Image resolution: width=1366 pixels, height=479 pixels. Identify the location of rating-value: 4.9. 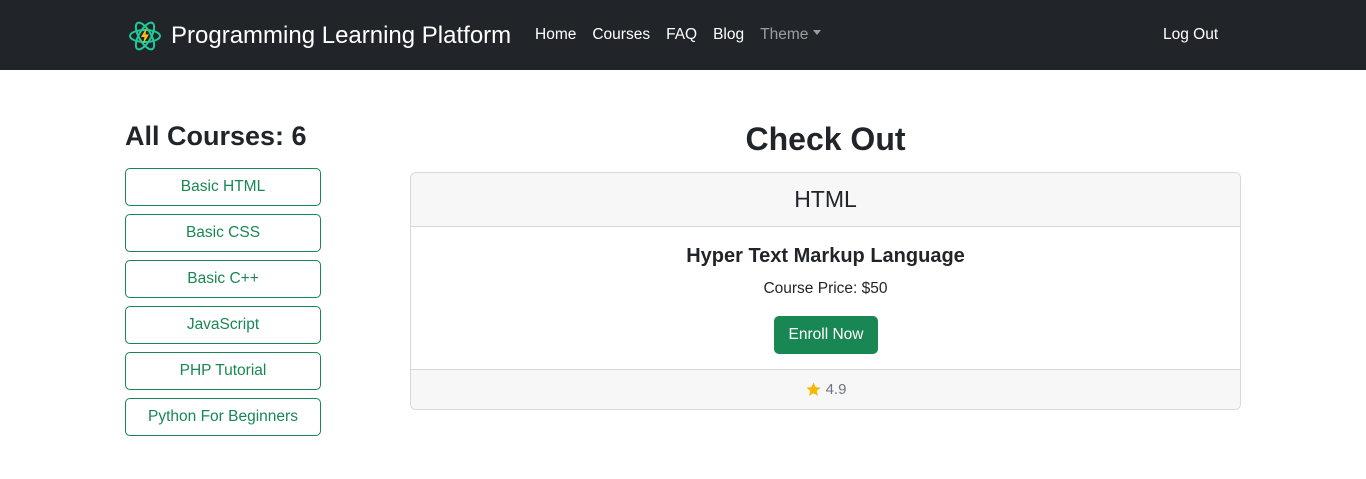
(836, 389).